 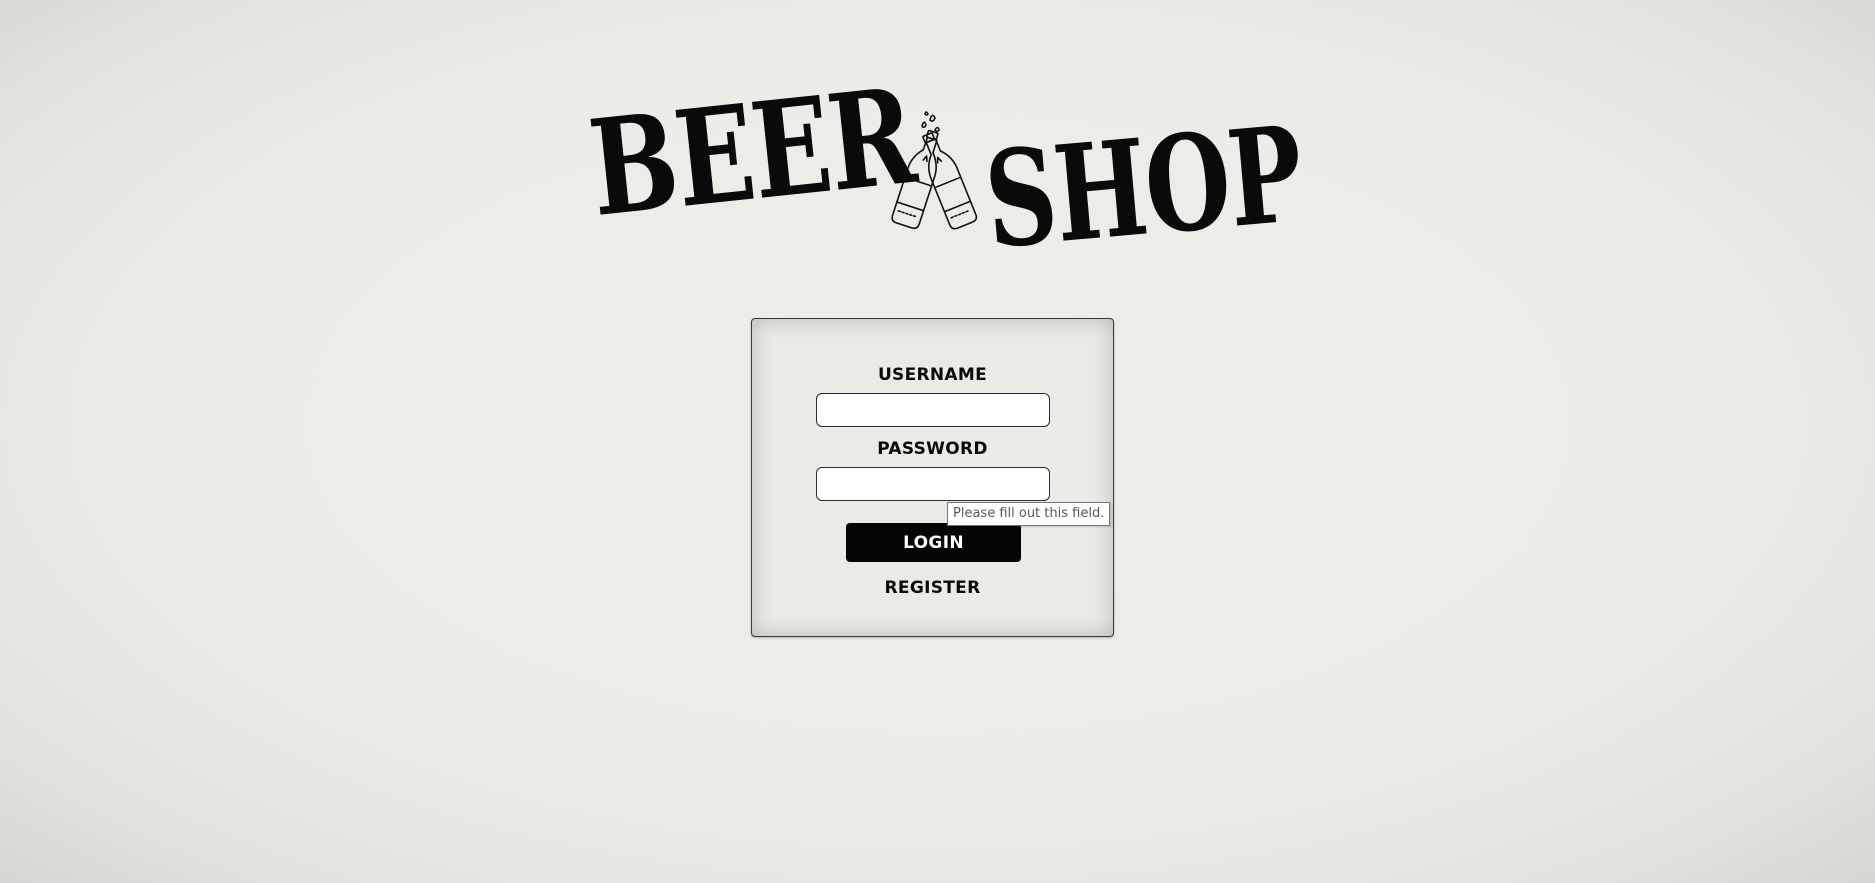 What do you see at coordinates (933, 410) in the screenshot?
I see `username-input` at bounding box center [933, 410].